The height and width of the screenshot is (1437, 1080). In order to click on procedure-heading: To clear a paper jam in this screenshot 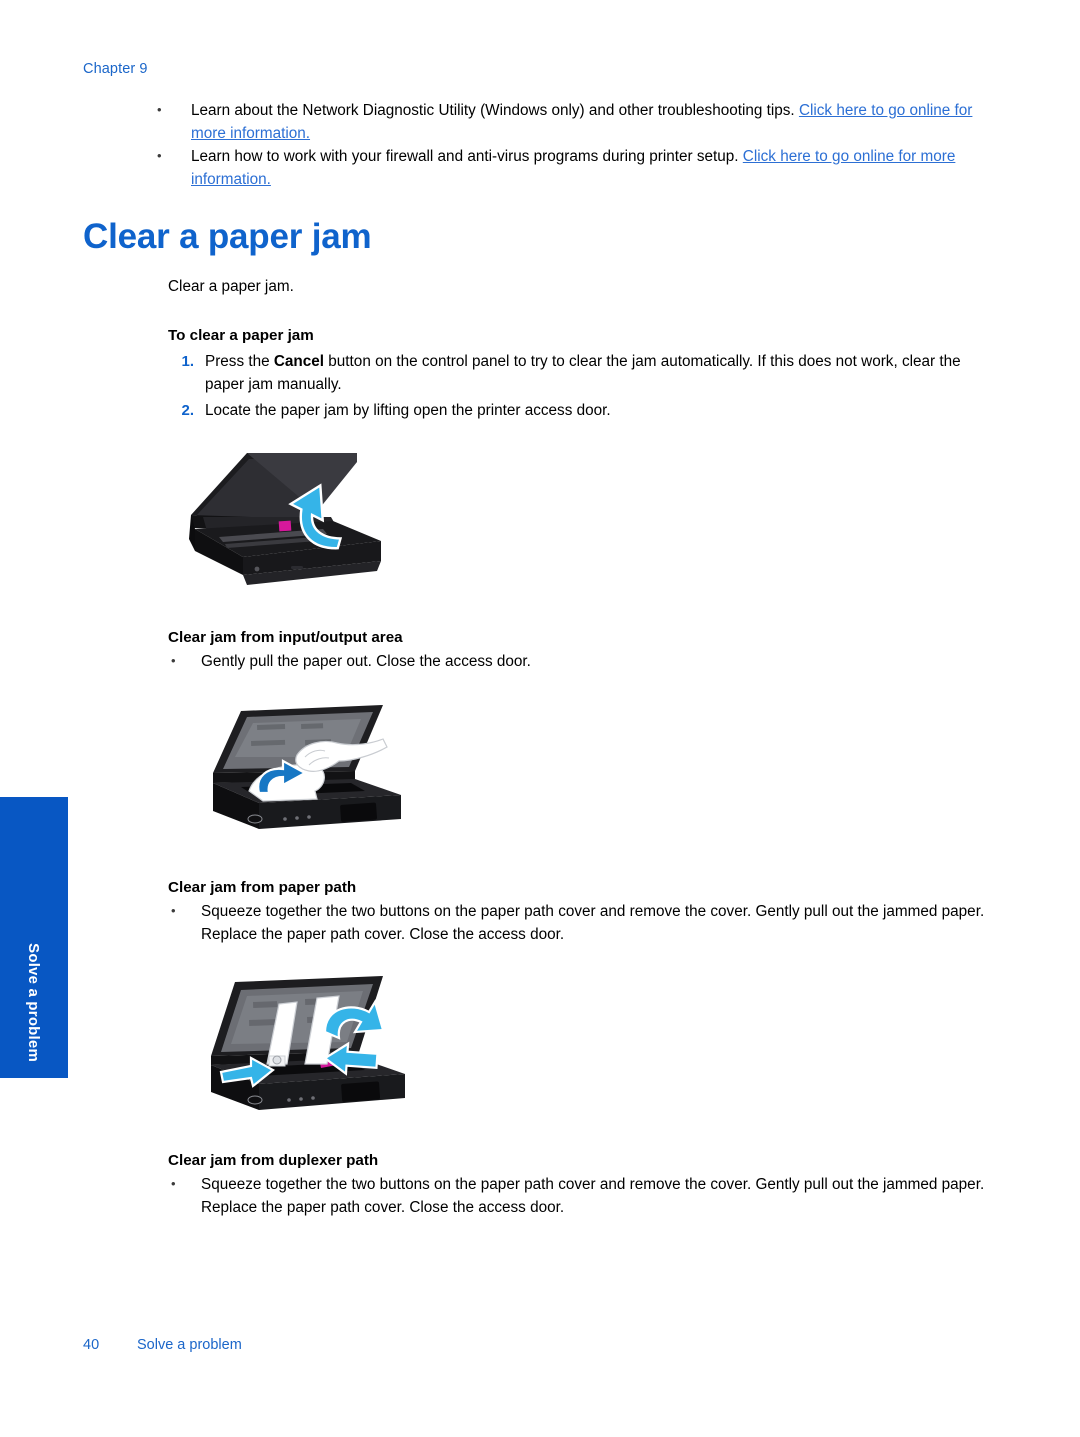, I will do `click(241, 335)`.